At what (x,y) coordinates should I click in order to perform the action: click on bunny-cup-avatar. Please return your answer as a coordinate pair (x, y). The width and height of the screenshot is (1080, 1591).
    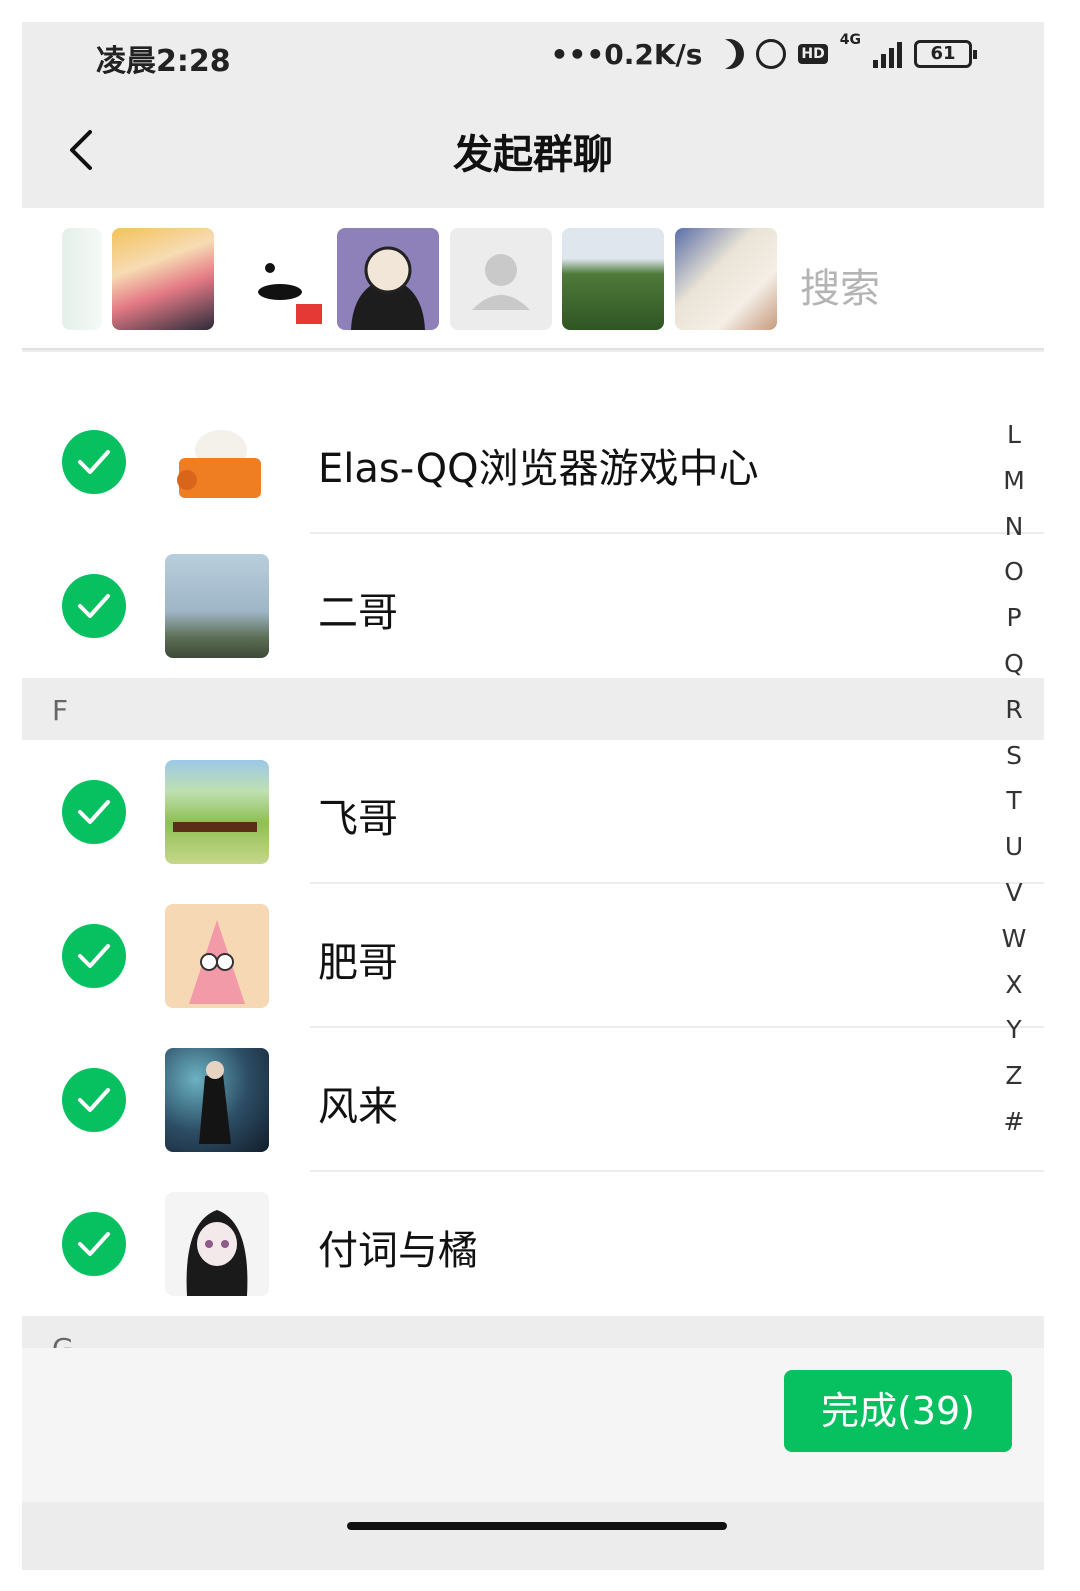
    Looking at the image, I should click on (217, 462).